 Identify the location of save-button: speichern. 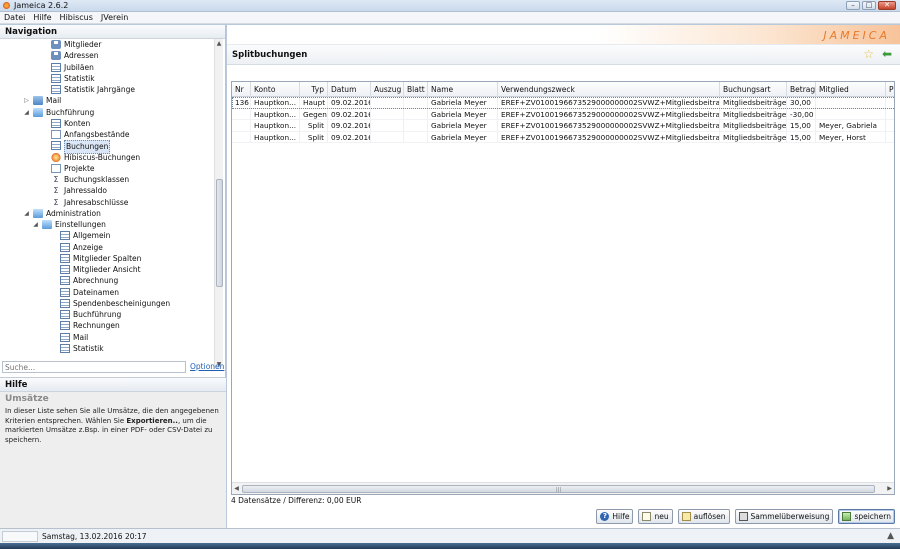
(866, 516).